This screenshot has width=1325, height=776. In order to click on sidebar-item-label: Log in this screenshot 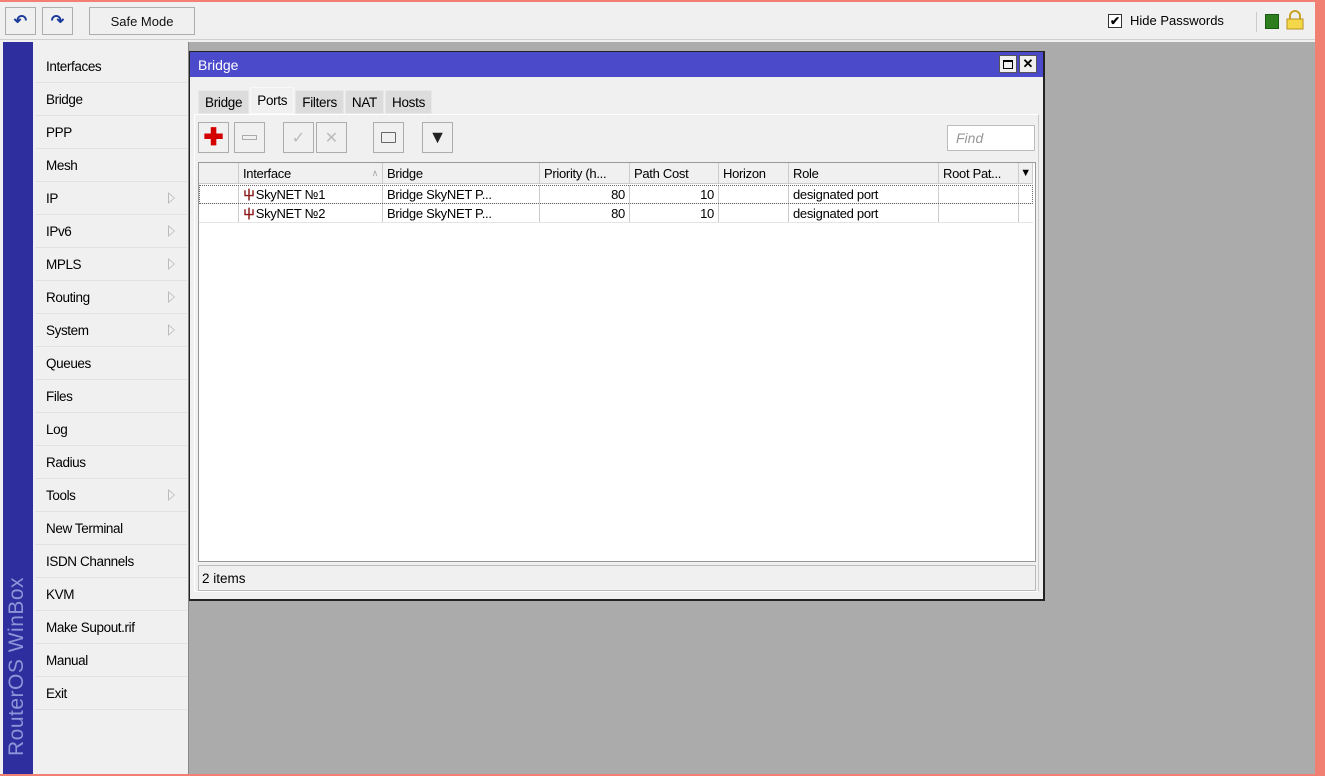, I will do `click(57, 429)`.